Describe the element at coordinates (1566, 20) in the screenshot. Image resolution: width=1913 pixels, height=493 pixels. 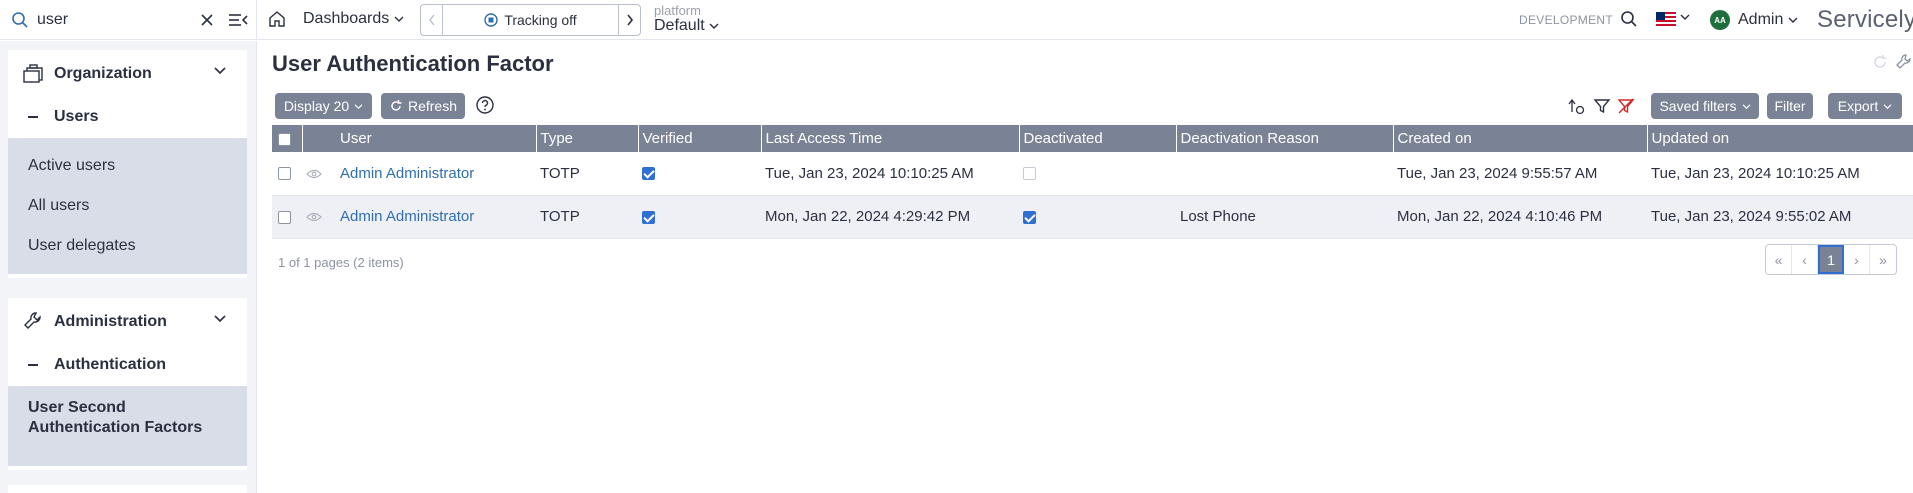
I see `environment-label: DEVELOPMENT` at that location.